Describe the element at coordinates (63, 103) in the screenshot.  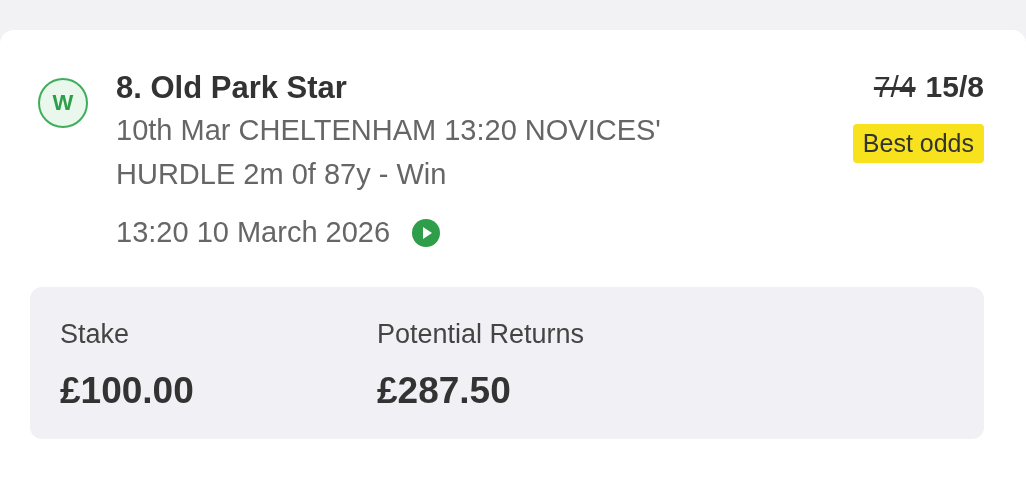
I see `result-badge: W` at that location.